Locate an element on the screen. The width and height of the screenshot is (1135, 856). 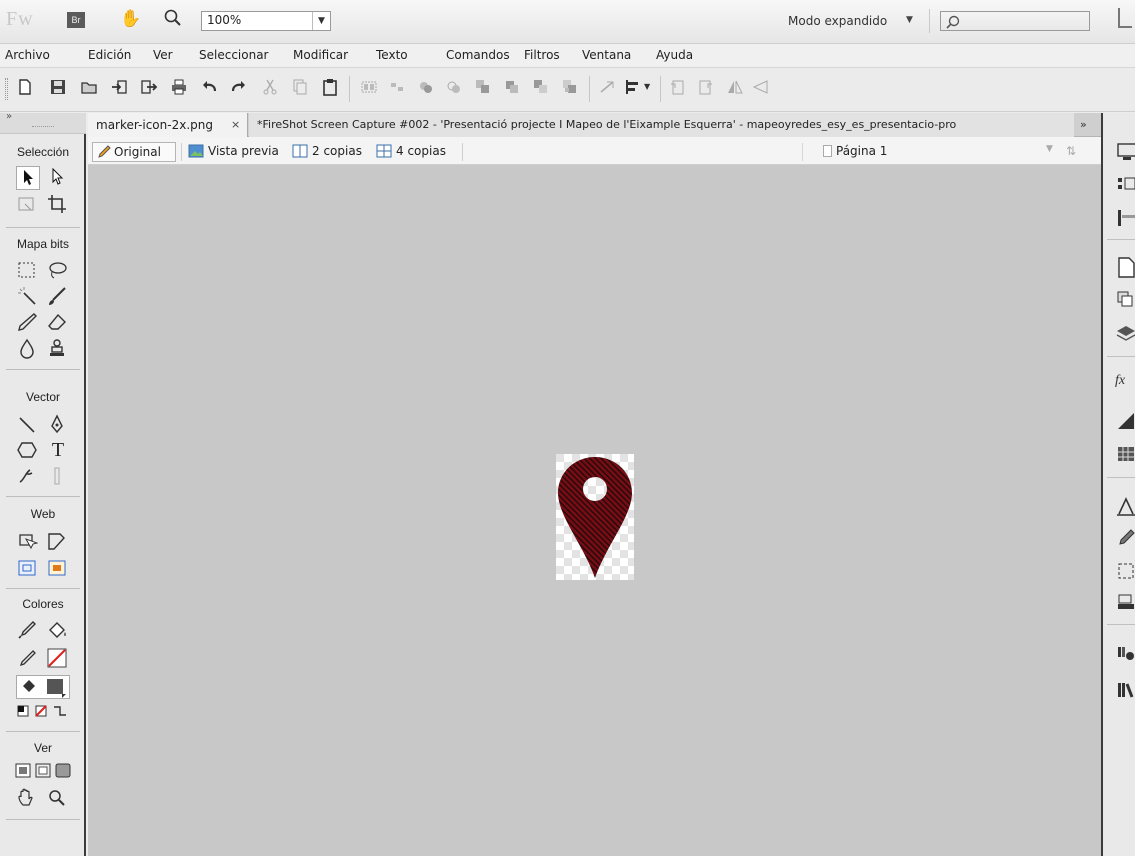
view-original-button: Original is located at coordinates (134, 152).